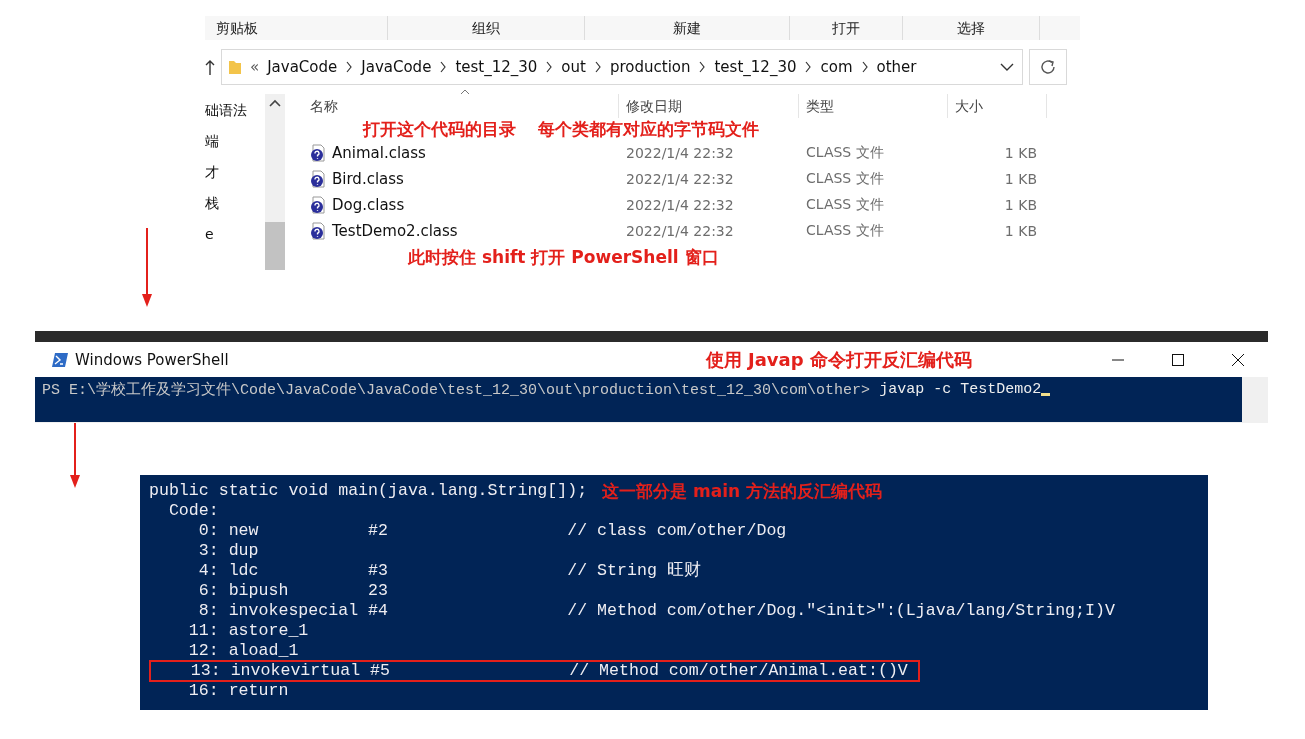  What do you see at coordinates (708, 106) in the screenshot?
I see `column-header: 修改日期` at bounding box center [708, 106].